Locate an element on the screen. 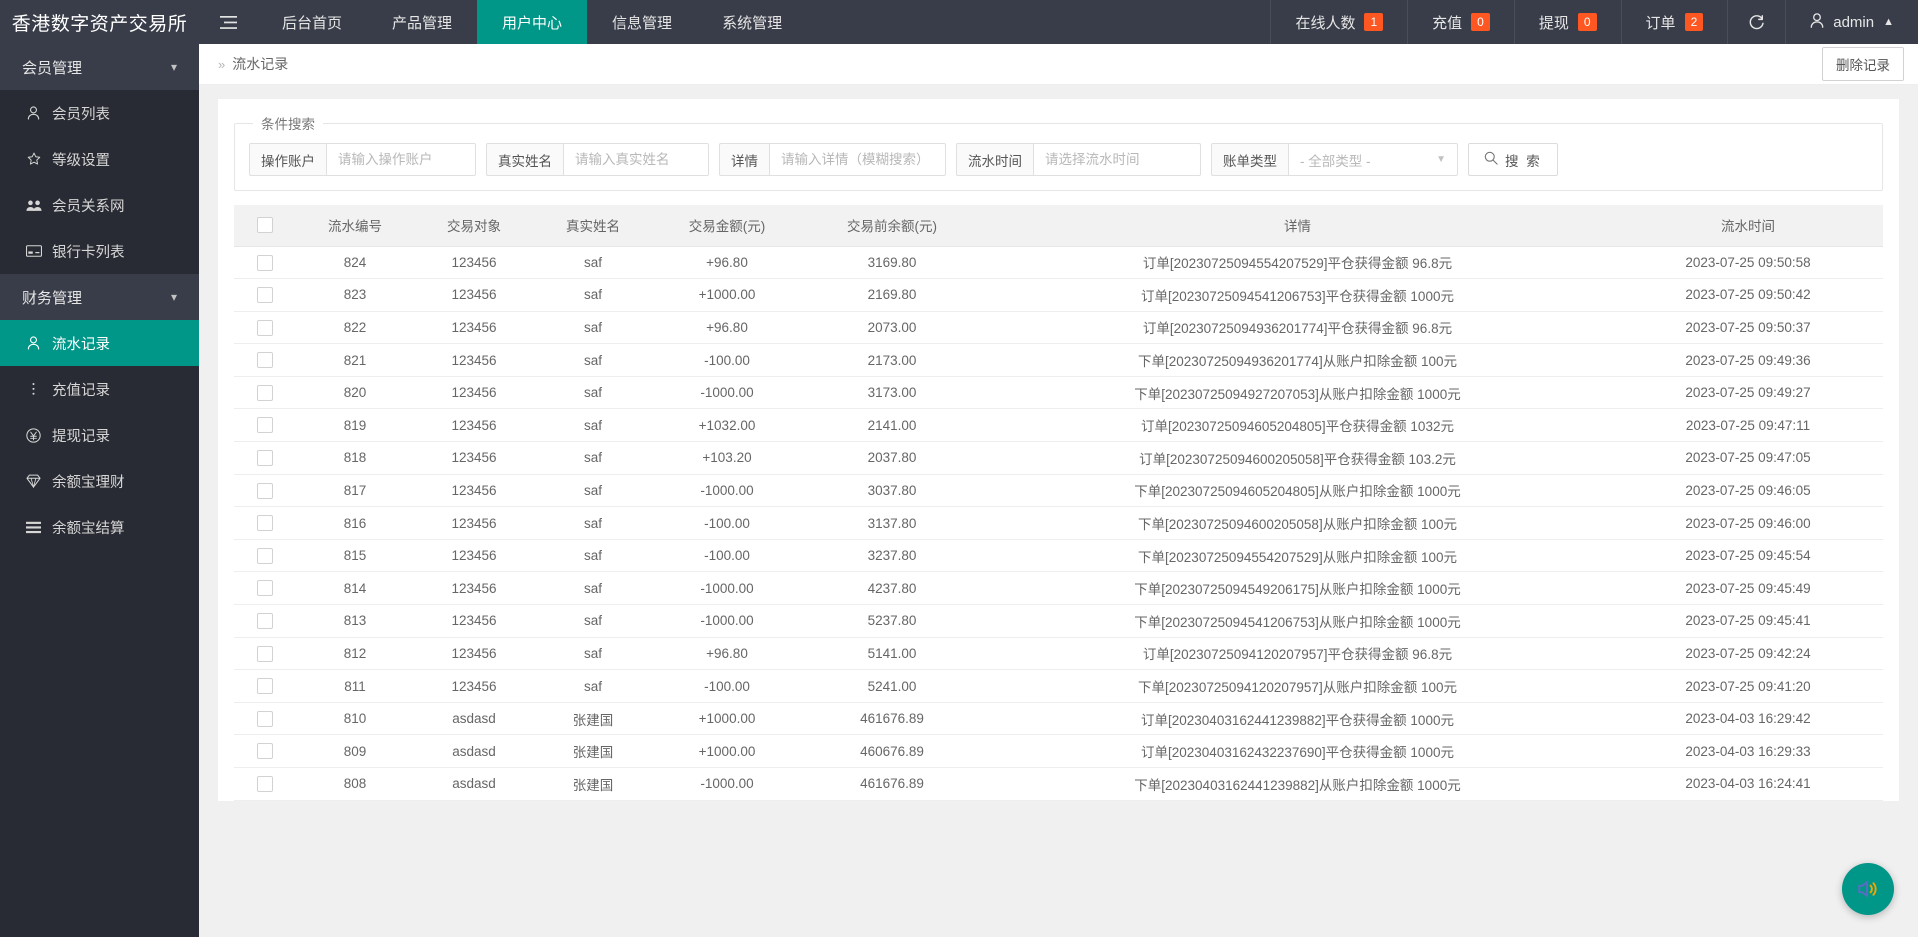  delete-records-button: 删除记录 is located at coordinates (1863, 64).